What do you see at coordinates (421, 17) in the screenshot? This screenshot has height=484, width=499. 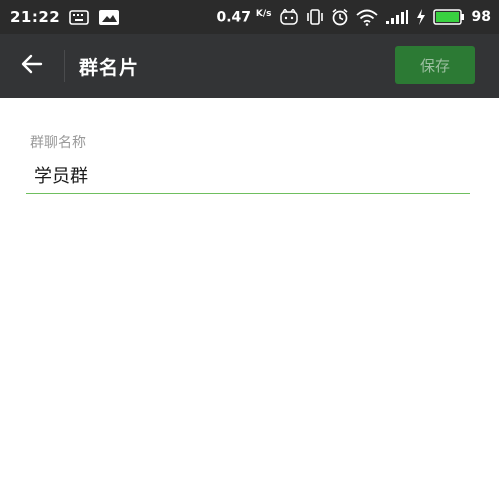 I see `charging-icon` at bounding box center [421, 17].